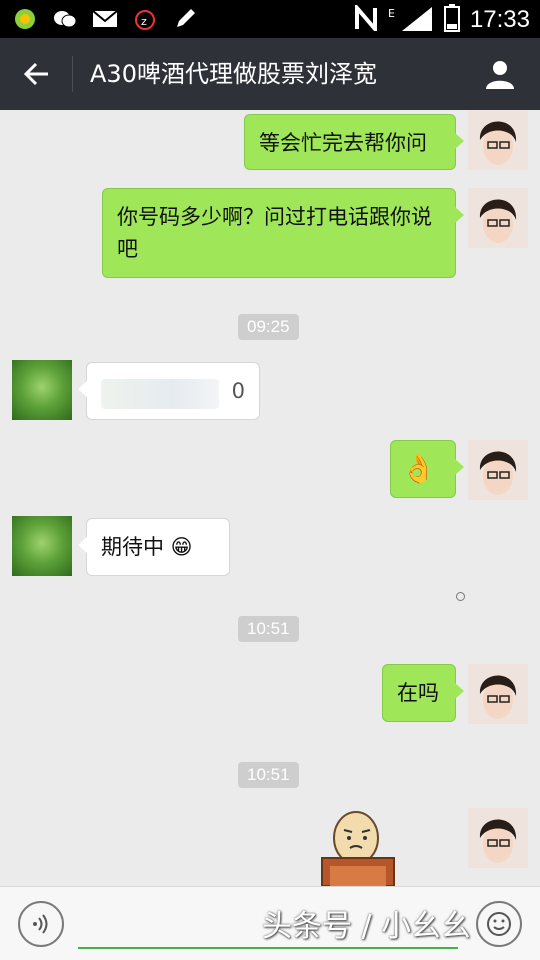  What do you see at coordinates (185, 19) in the screenshot?
I see `pen-icon` at bounding box center [185, 19].